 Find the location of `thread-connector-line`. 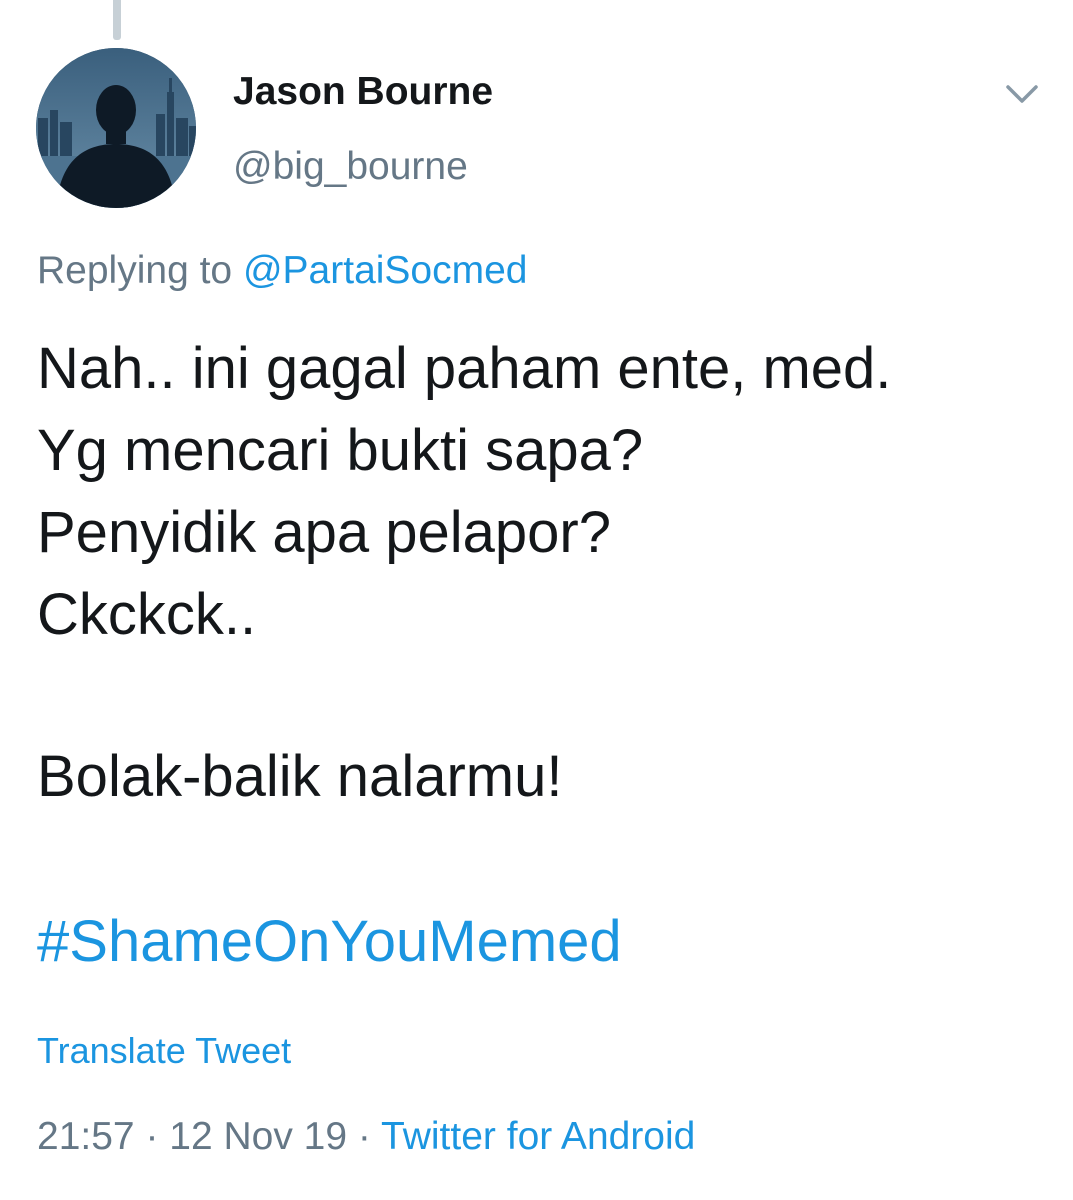

thread-connector-line is located at coordinates (117, 20).